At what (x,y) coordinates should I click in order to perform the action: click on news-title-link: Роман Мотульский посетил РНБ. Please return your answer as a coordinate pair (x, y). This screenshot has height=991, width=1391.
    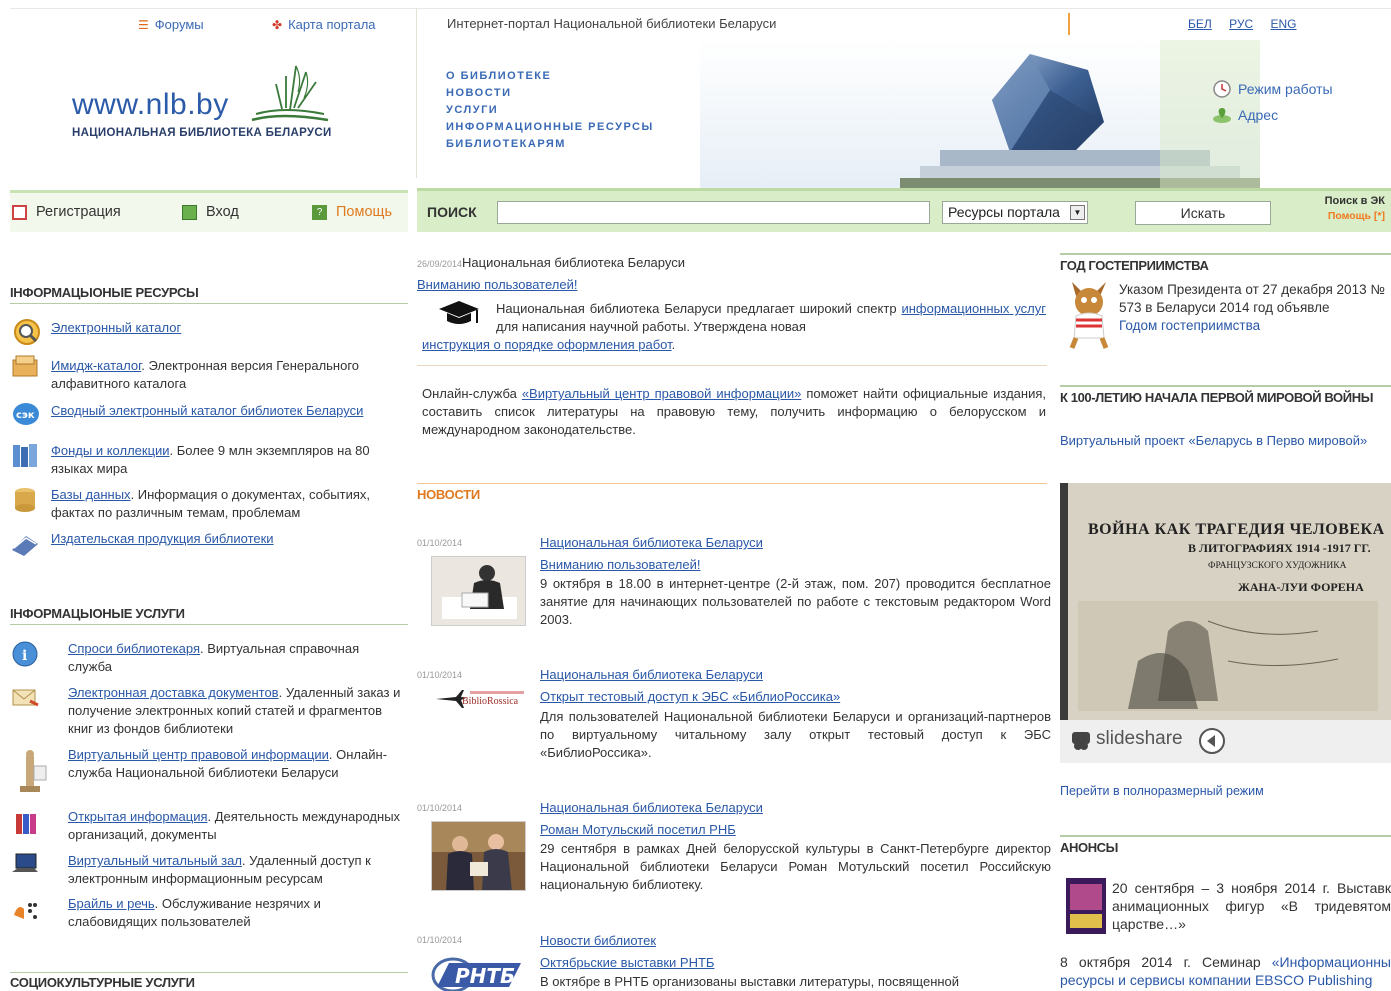
    Looking at the image, I should click on (638, 829).